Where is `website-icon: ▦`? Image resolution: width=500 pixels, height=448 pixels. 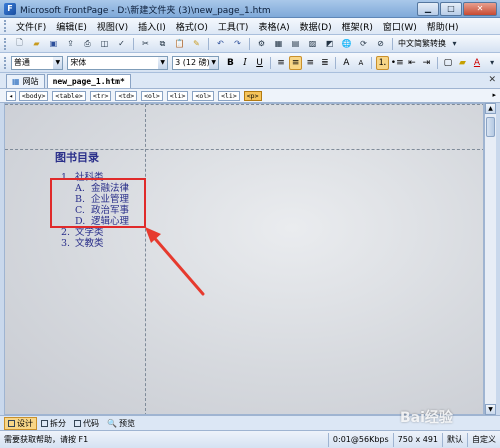
website-icon: ▦ is located at coordinates (16, 81).